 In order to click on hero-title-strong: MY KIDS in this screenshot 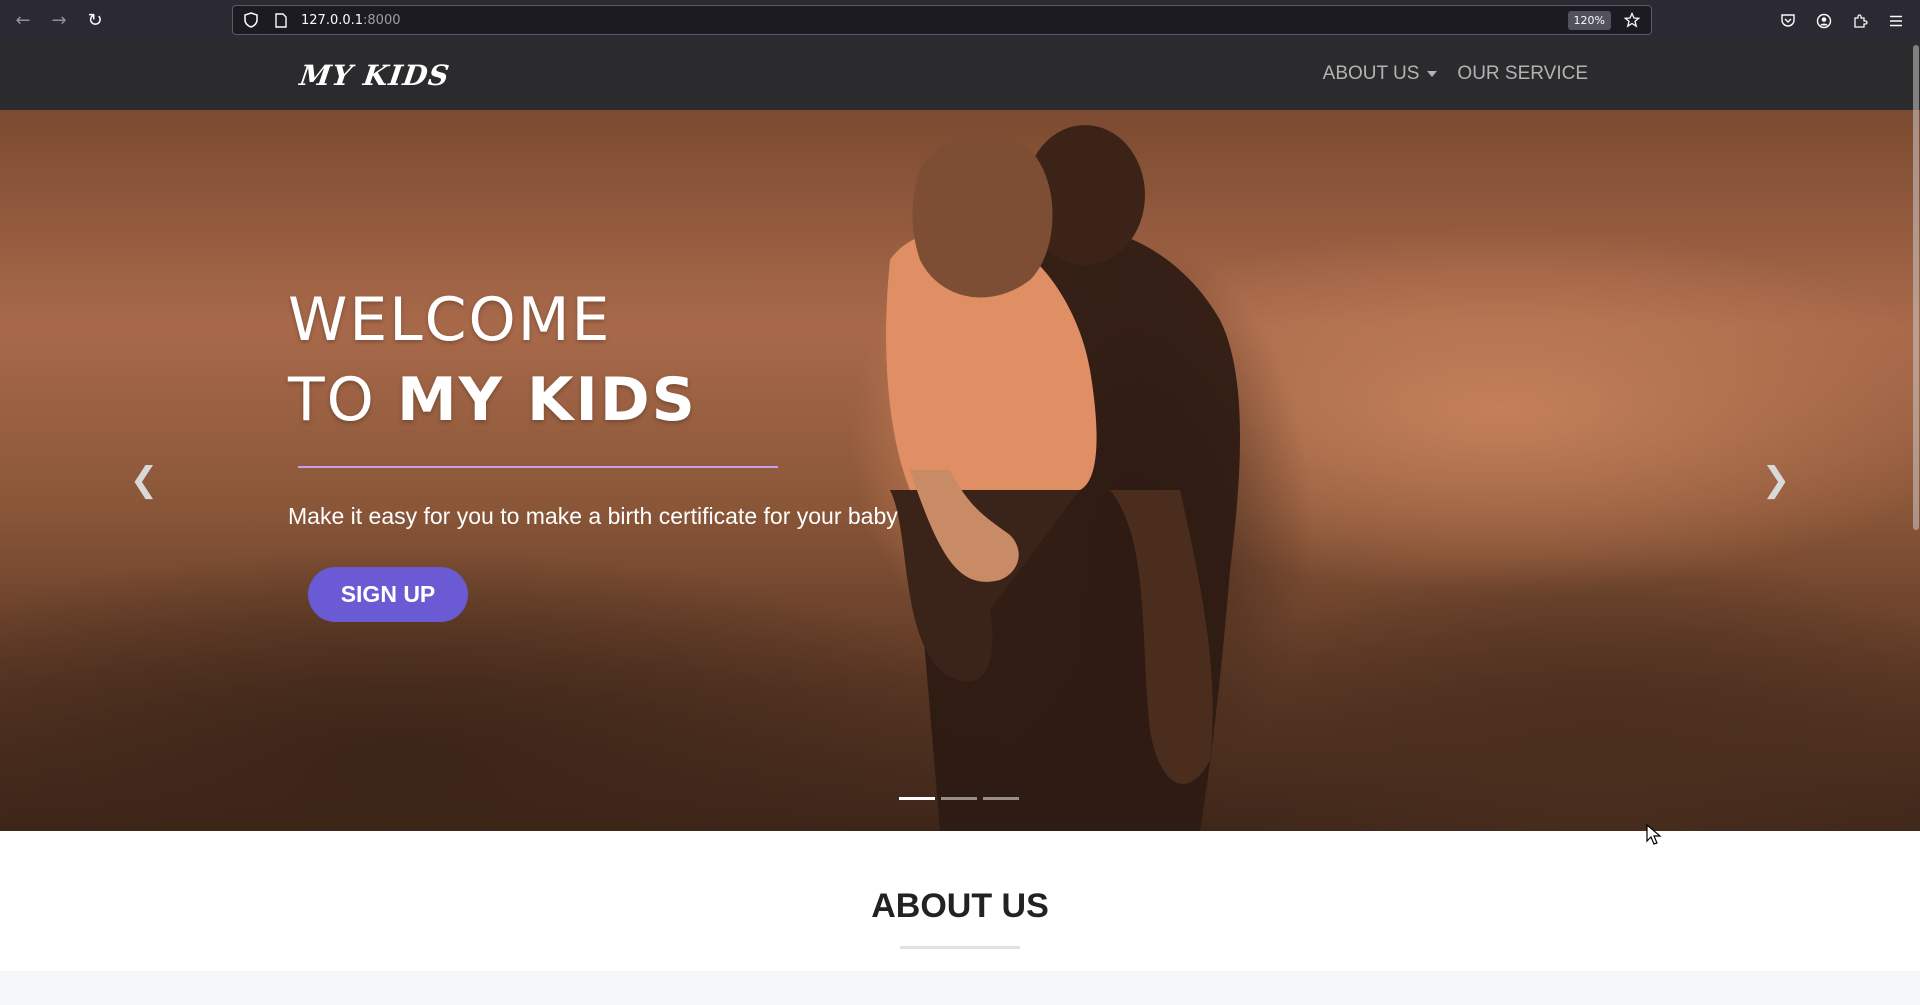, I will do `click(546, 400)`.